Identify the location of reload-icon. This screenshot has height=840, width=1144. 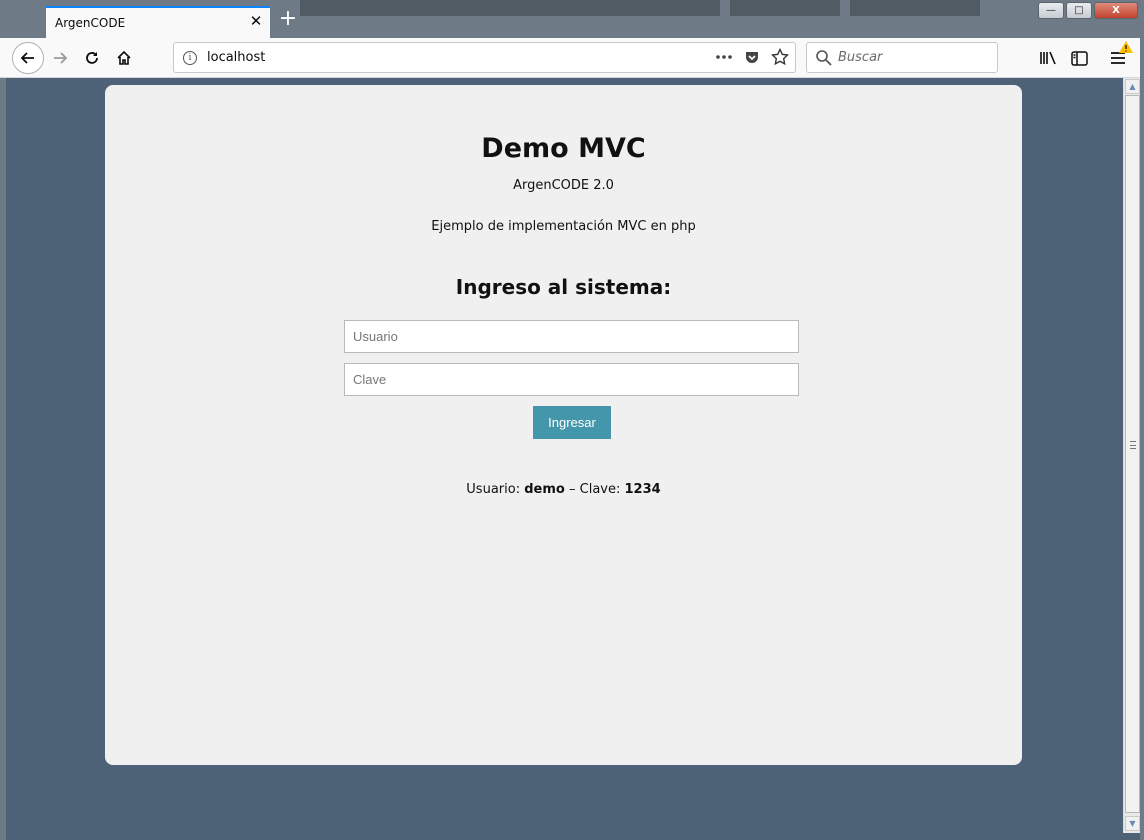
(92, 58).